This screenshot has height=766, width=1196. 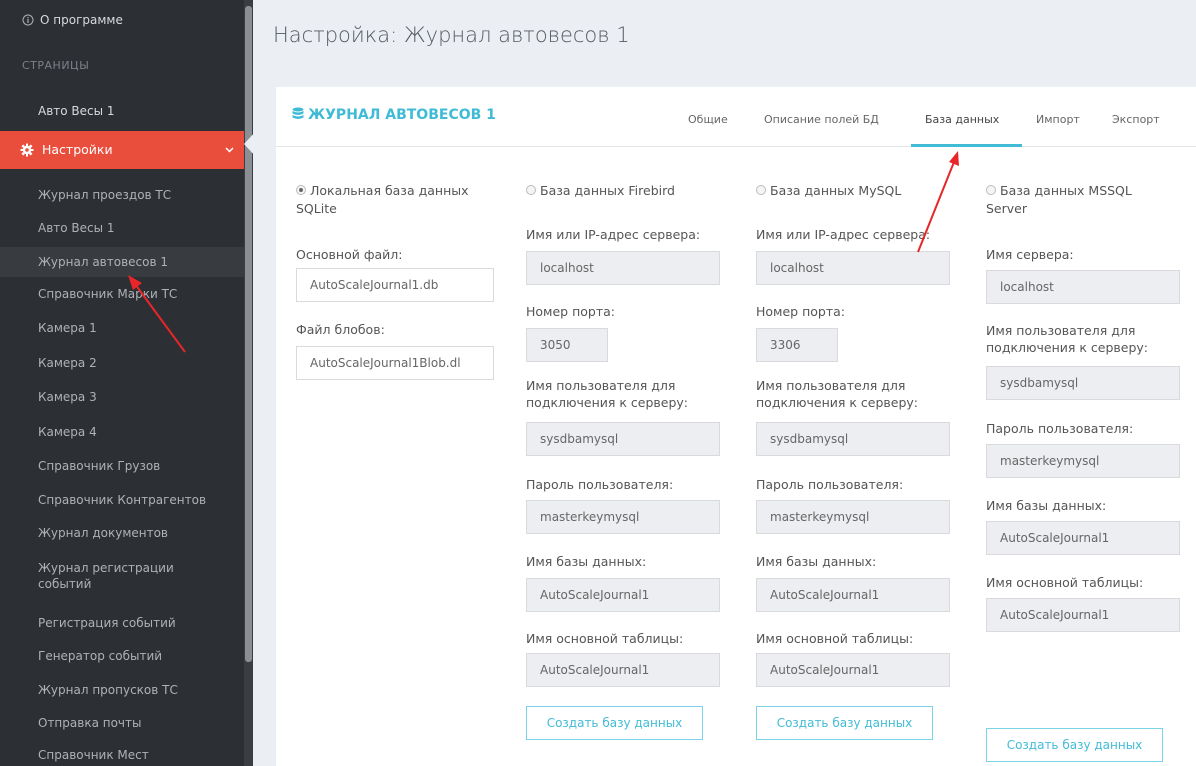 What do you see at coordinates (1074, 745) in the screenshot?
I see `mssql-create-db-button: Создать базу данных` at bounding box center [1074, 745].